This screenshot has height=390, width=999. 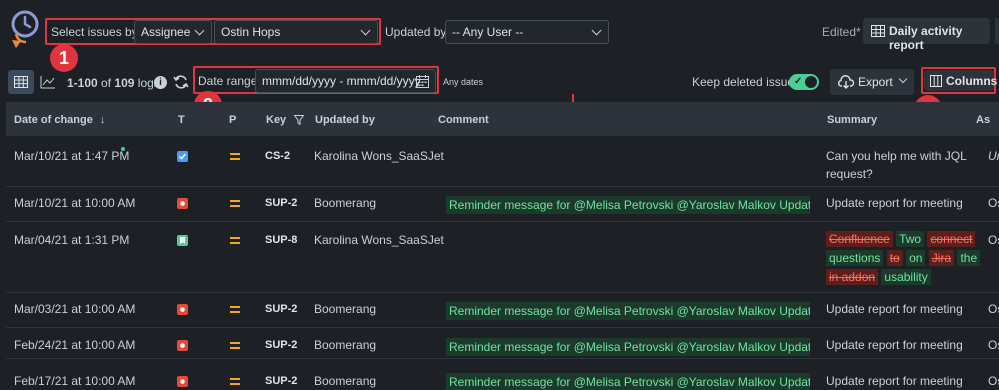 I want to click on line-chart-icon, so click(x=47, y=82).